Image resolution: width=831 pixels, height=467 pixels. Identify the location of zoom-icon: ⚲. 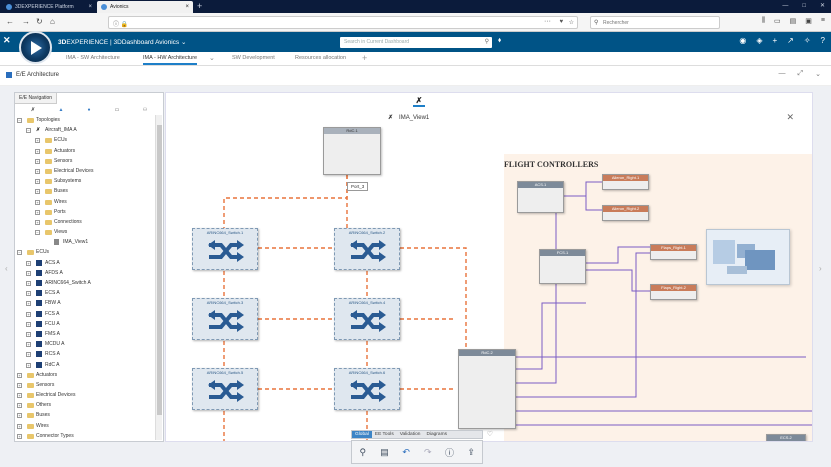
(363, 452).